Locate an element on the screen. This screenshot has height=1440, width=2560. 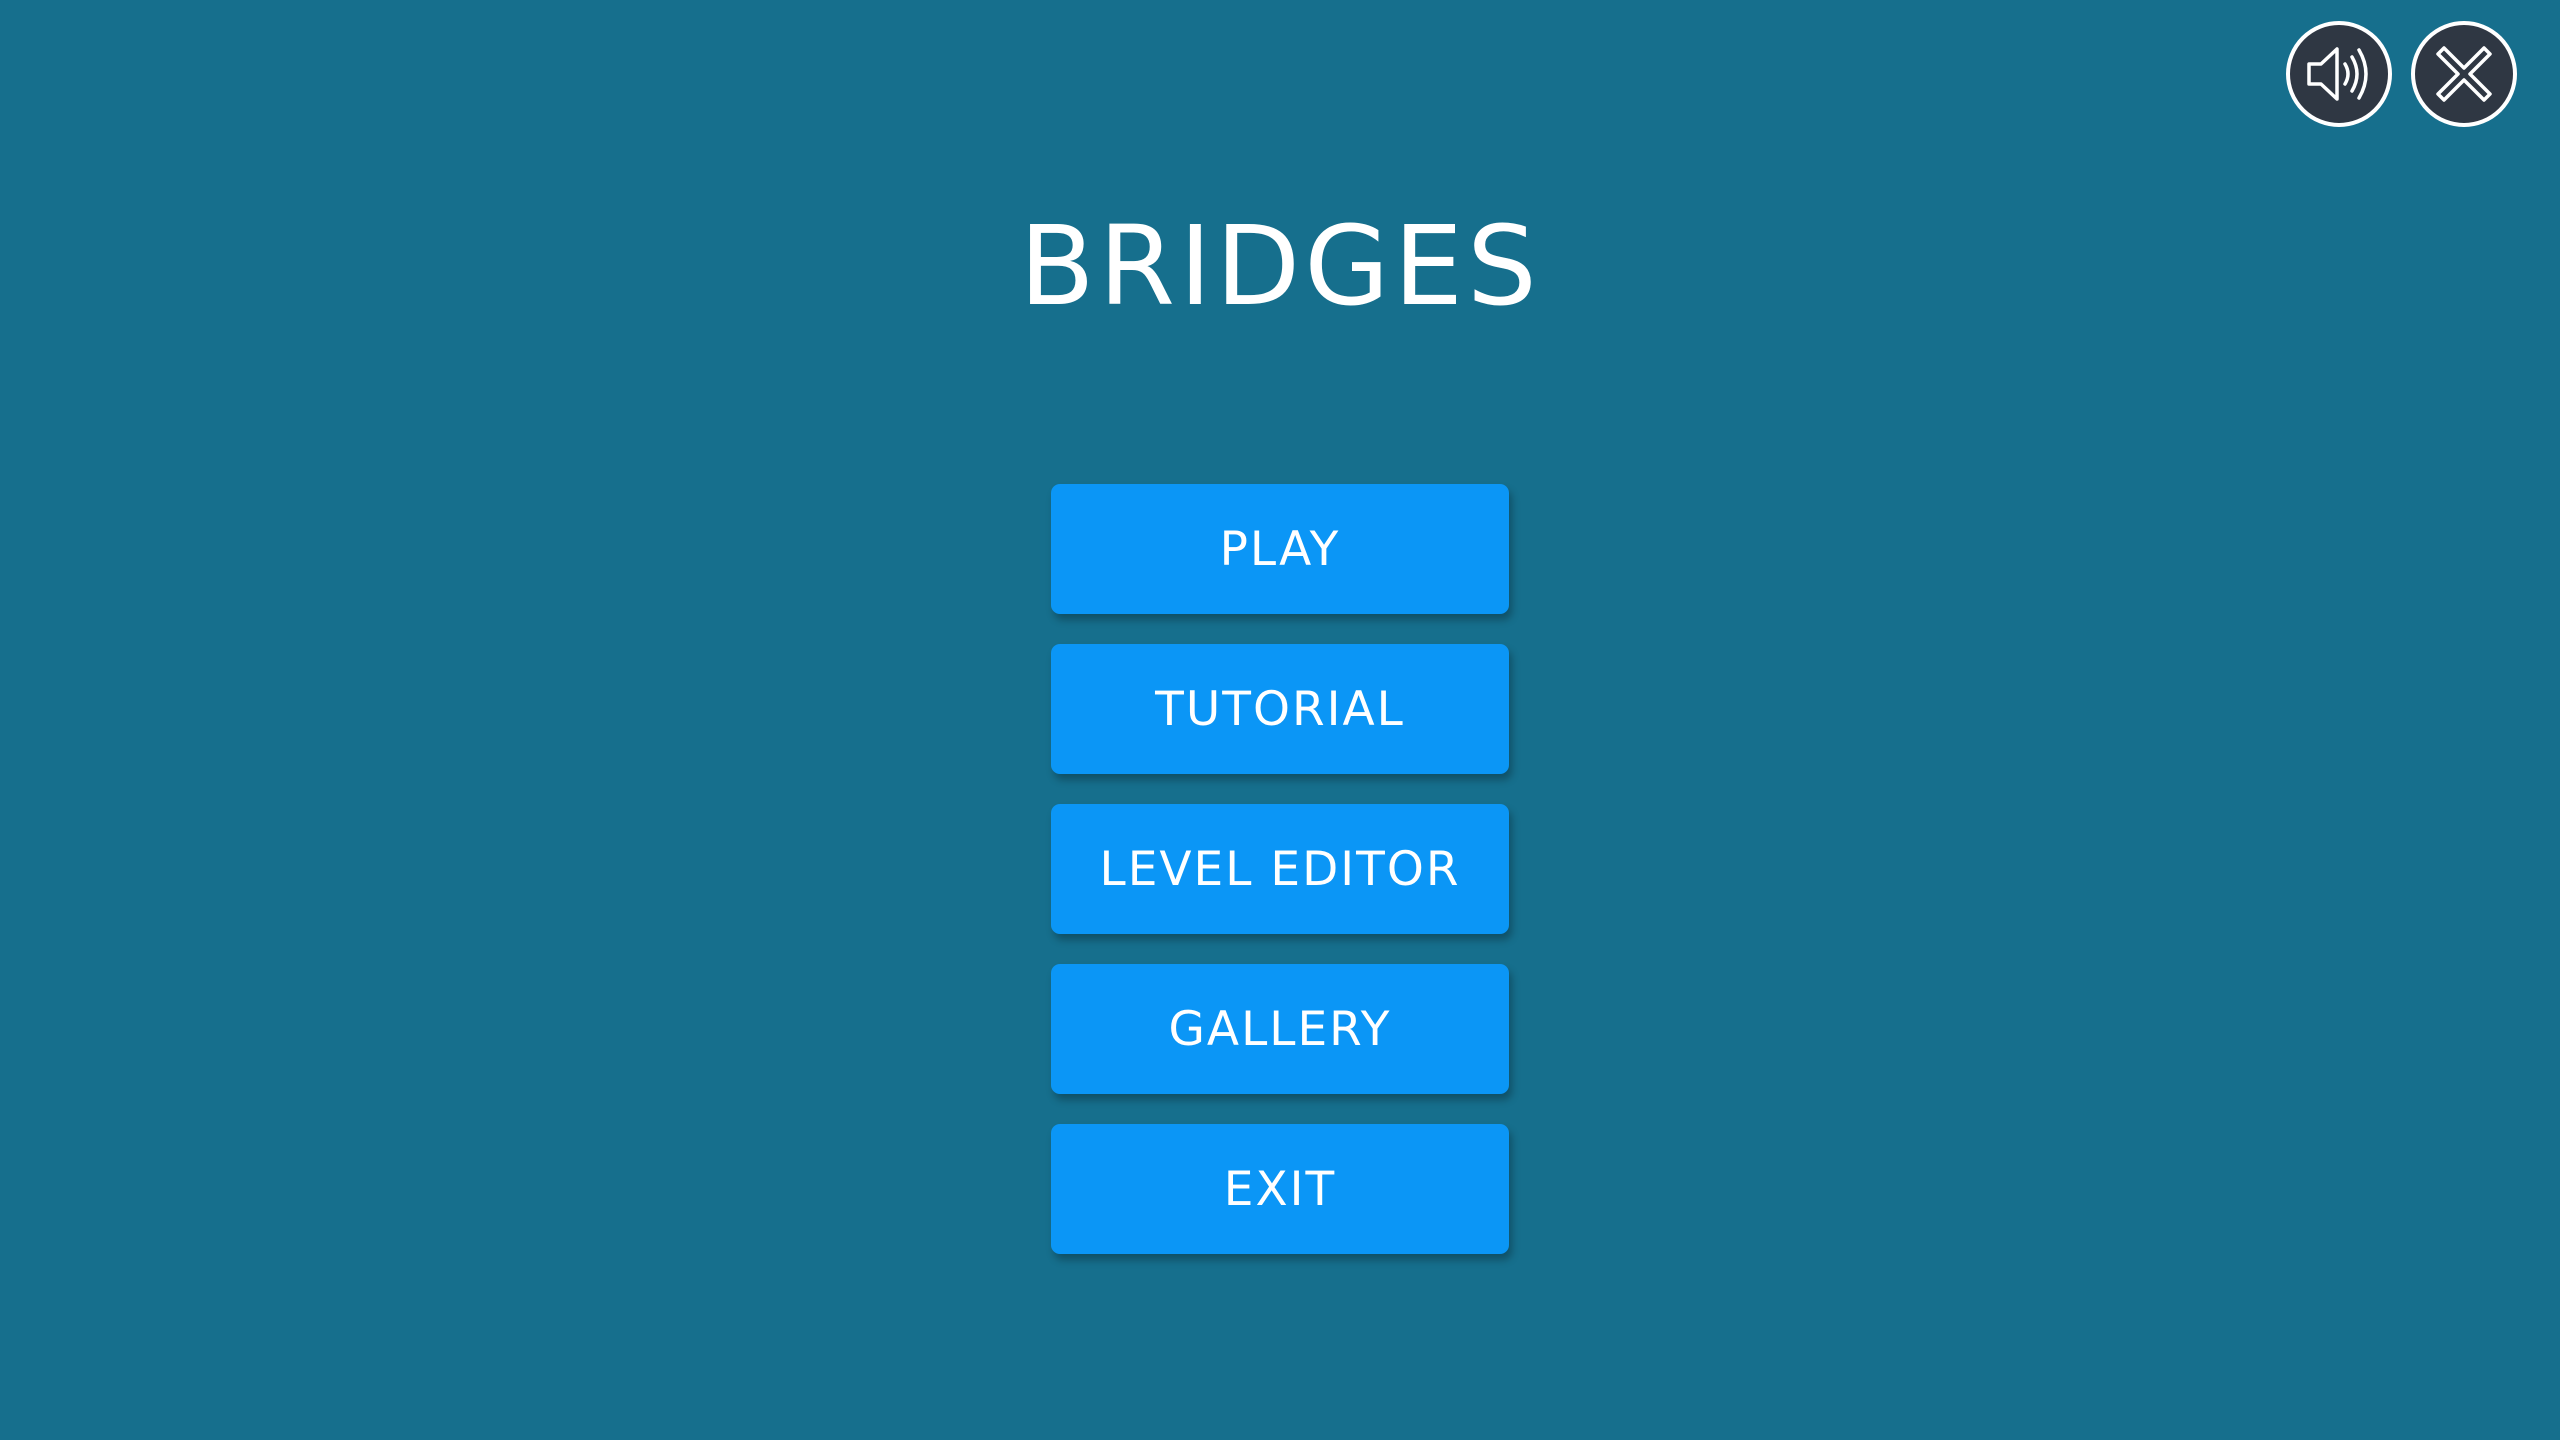
exit-button: EXIT is located at coordinates (1280, 1189).